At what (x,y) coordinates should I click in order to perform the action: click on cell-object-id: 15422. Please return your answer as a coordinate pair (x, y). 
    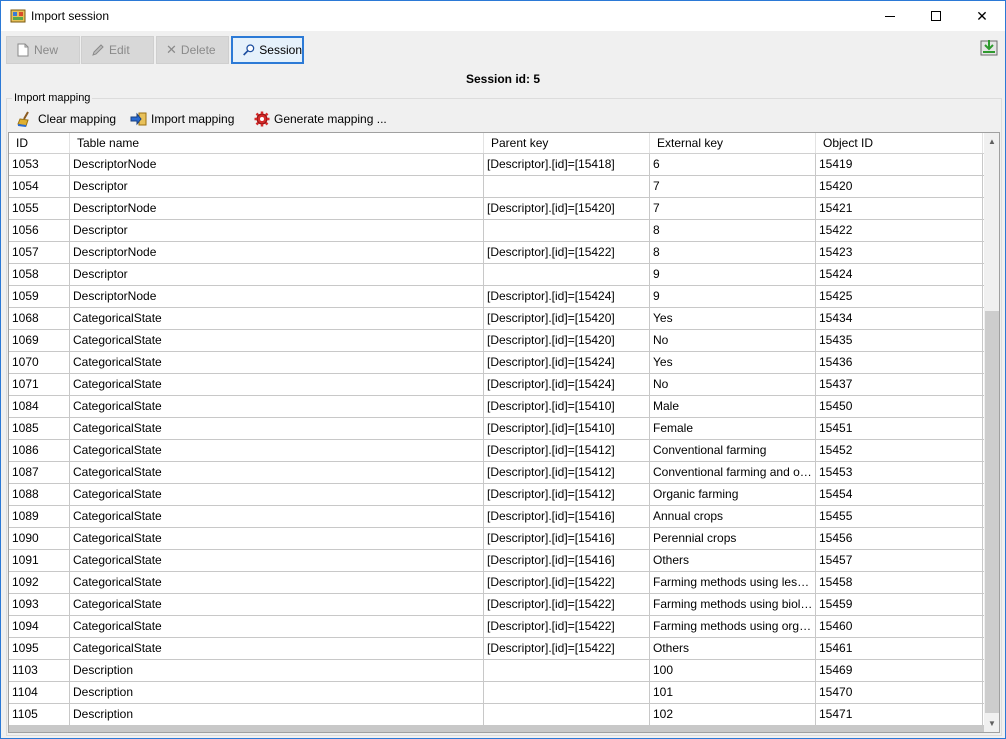
    Looking at the image, I should click on (899, 230).